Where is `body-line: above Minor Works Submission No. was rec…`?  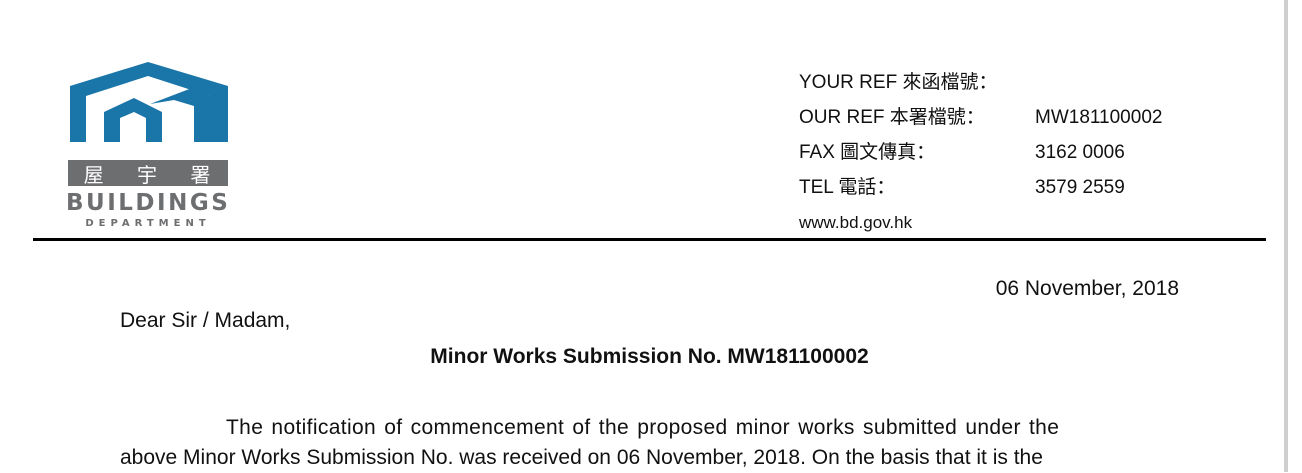 body-line: above Minor Works Submission No. was rec… is located at coordinates (581, 457).